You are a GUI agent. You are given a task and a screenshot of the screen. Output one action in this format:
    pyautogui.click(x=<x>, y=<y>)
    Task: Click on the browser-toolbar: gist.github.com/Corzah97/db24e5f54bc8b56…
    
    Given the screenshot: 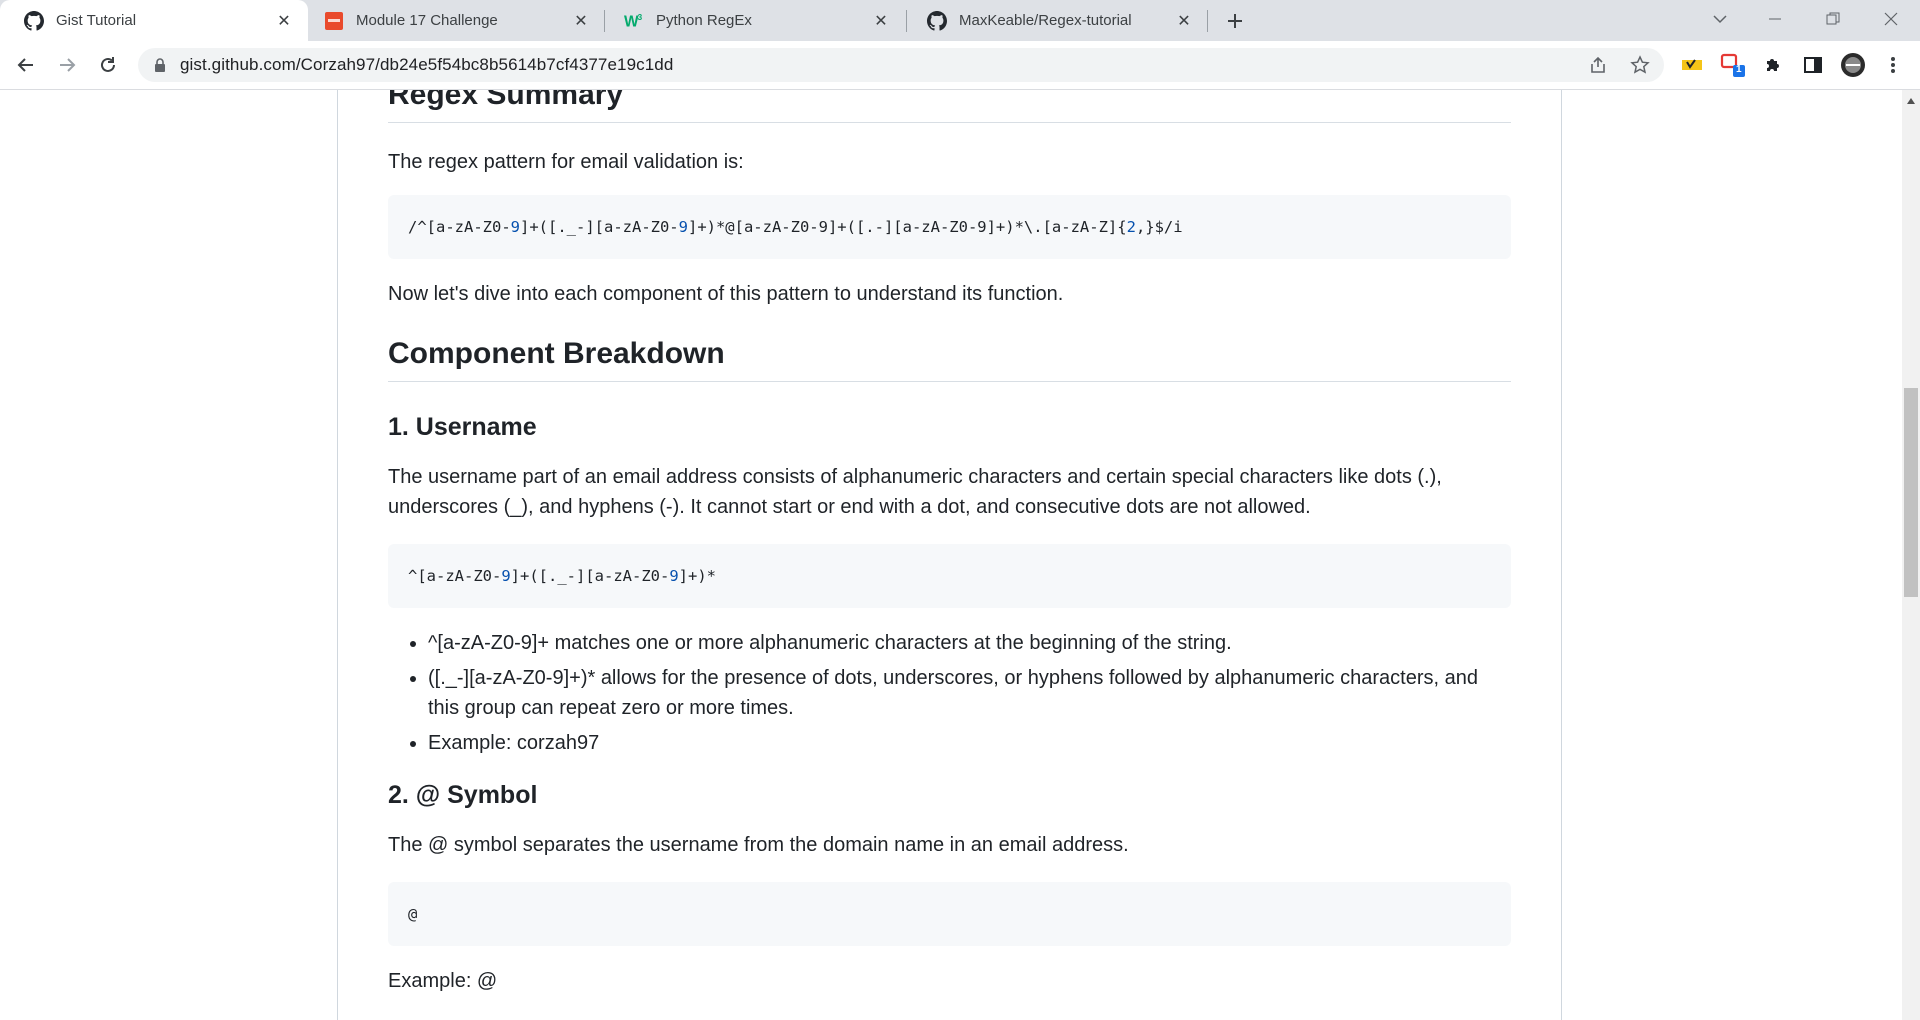 What is the action you would take?
    pyautogui.click(x=960, y=65)
    